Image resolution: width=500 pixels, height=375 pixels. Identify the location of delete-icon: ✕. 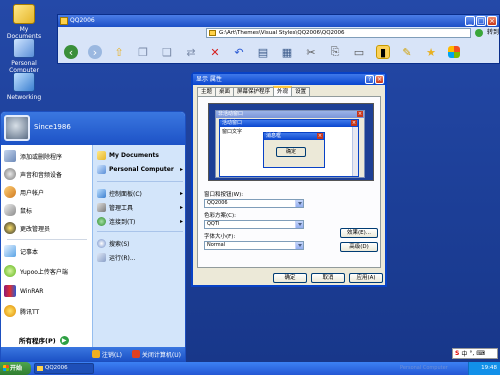
(215, 52).